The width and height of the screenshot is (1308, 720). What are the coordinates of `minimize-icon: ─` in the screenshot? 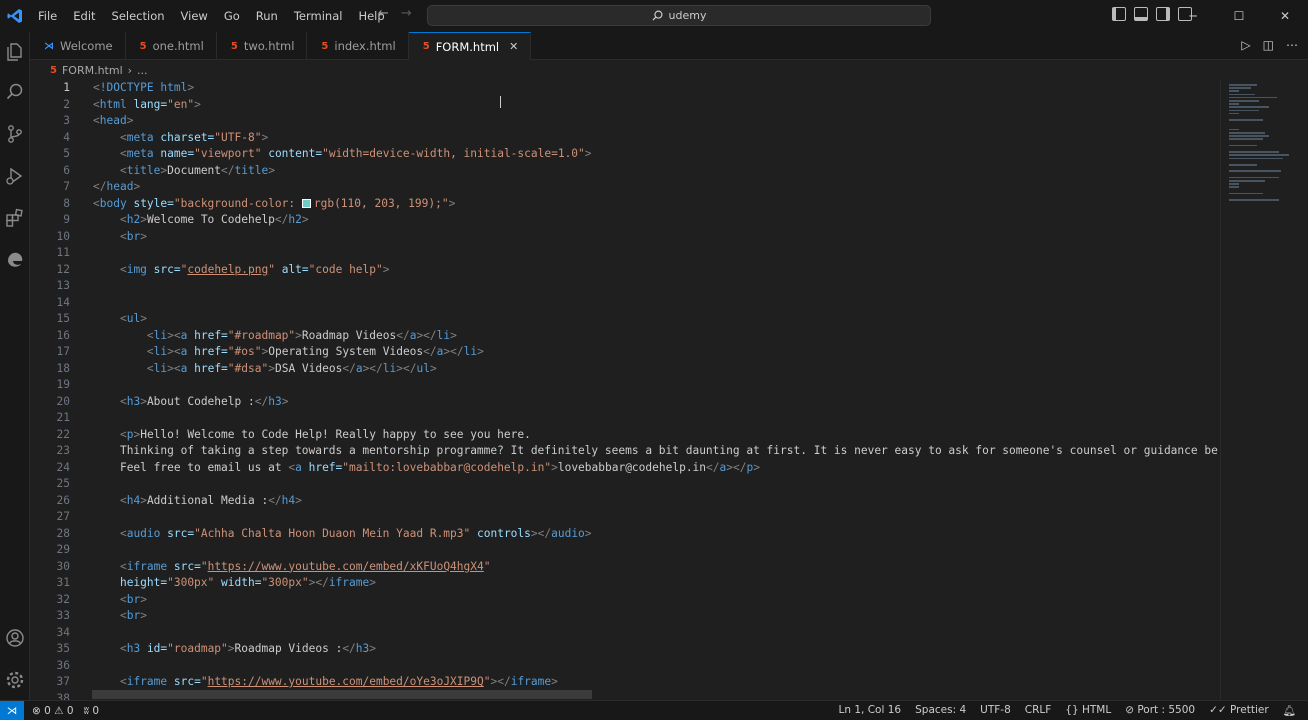 It's located at (1193, 16).